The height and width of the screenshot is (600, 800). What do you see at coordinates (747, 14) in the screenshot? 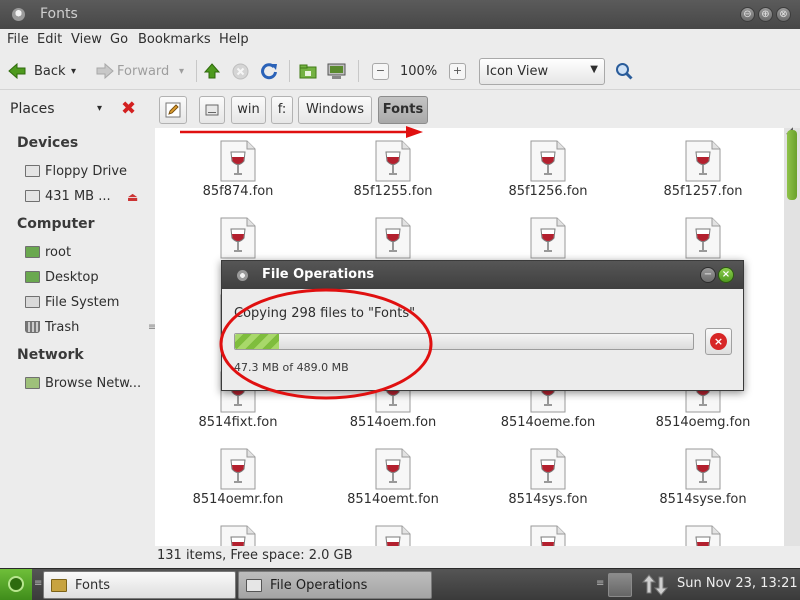
I see `minimize-button: ⊖` at bounding box center [747, 14].